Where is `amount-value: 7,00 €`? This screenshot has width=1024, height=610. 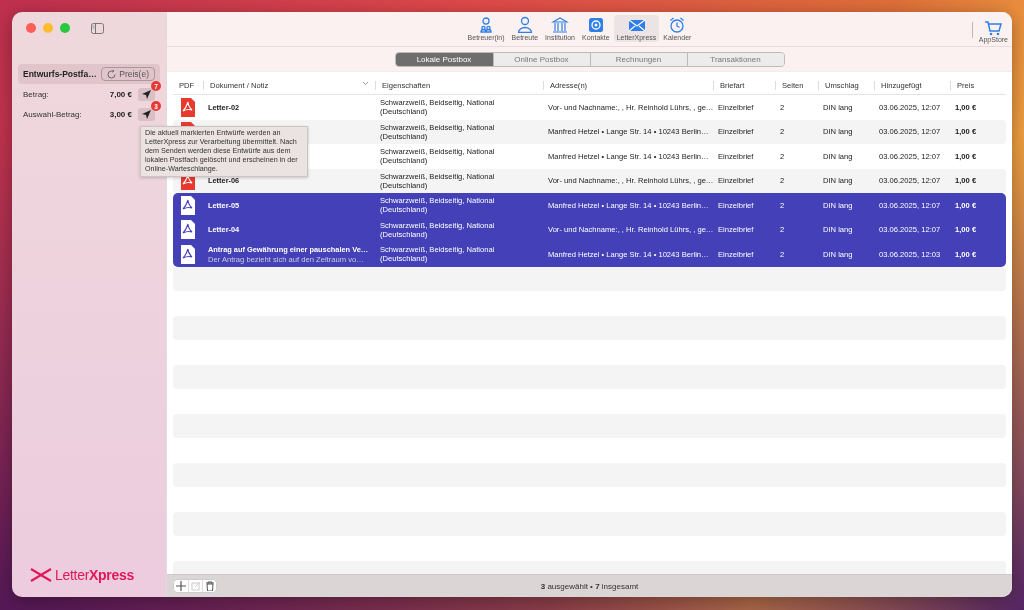 amount-value: 7,00 € is located at coordinates (120, 94).